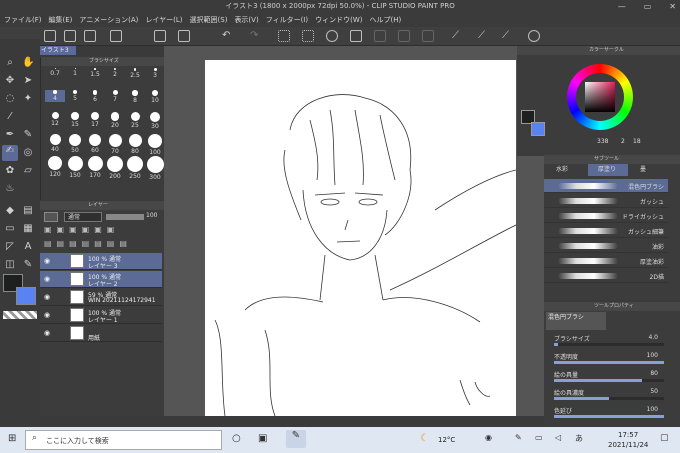  What do you see at coordinates (308, 36) in the screenshot?
I see `deselect-icon` at bounding box center [308, 36].